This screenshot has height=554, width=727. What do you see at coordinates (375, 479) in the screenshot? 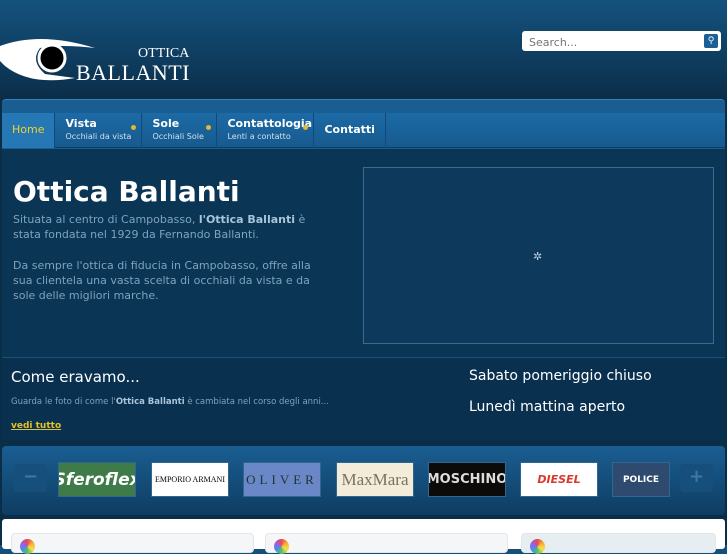
I see `brand-maxmara: MaxMara` at bounding box center [375, 479].